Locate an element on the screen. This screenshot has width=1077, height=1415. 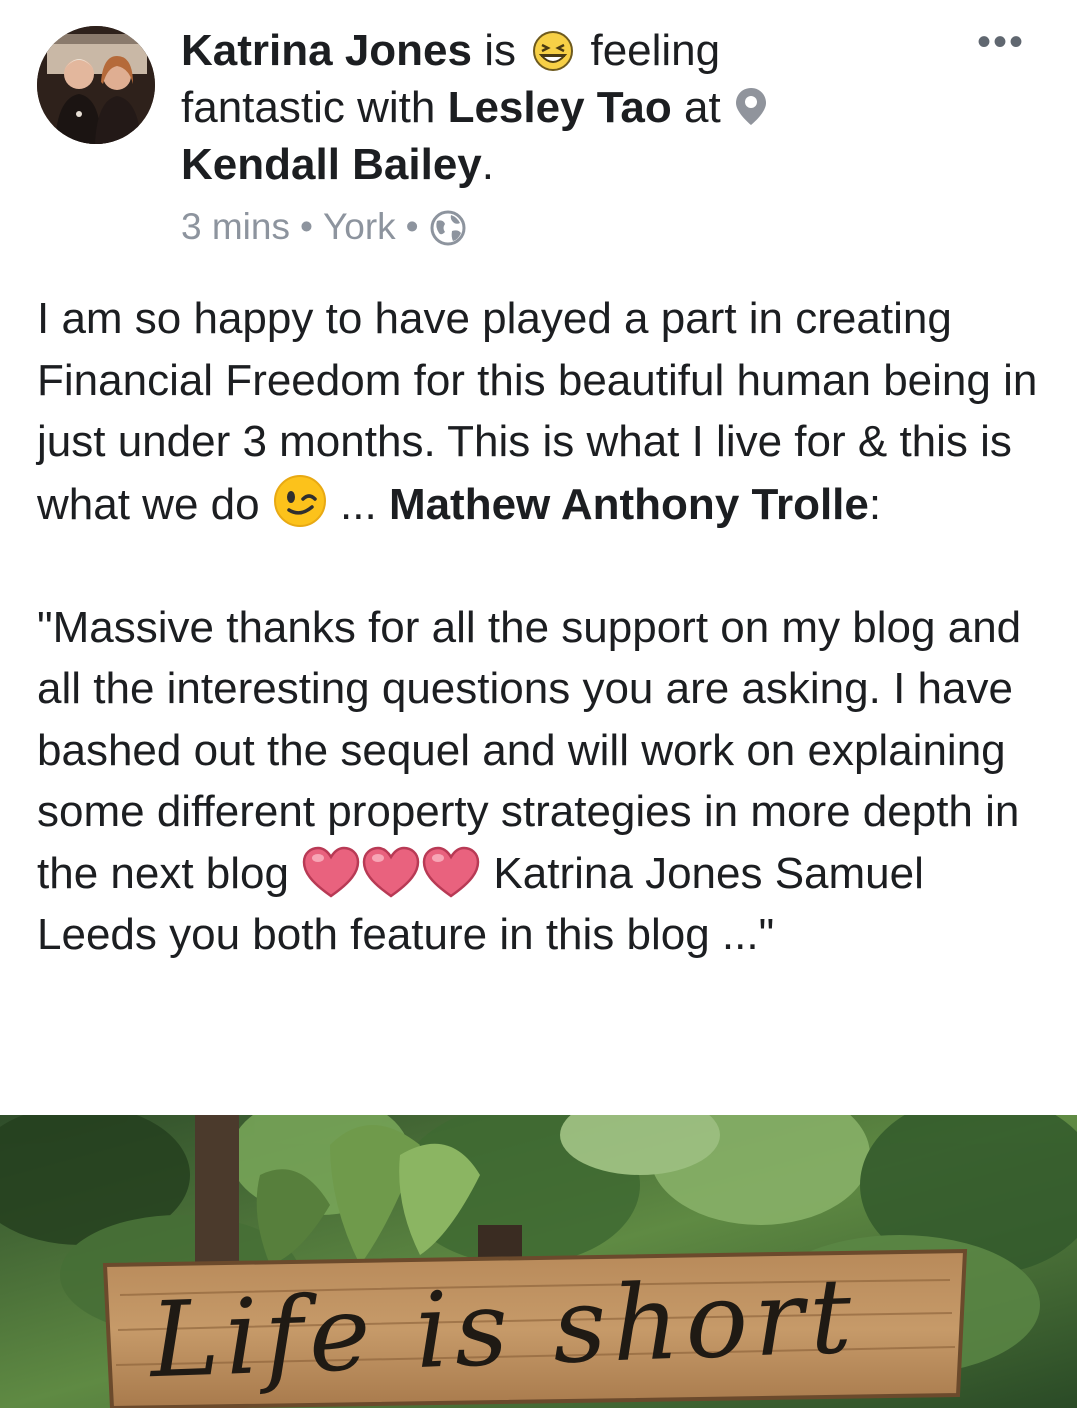
headline-period: . is located at coordinates (488, 164).